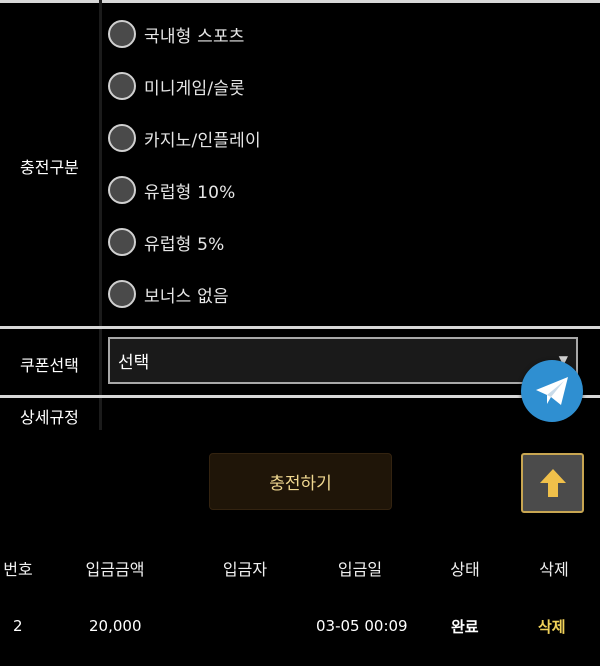  Describe the element at coordinates (554, 569) in the screenshot. I see `header-delete: 삭제` at that location.